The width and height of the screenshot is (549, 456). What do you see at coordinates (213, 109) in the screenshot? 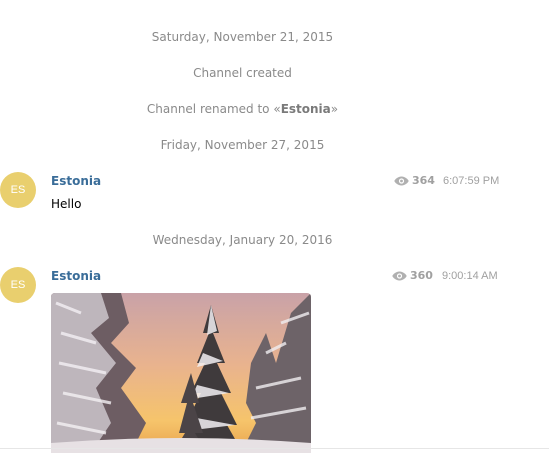
I see `renamed-prefix: Channel renamed to «` at bounding box center [213, 109].